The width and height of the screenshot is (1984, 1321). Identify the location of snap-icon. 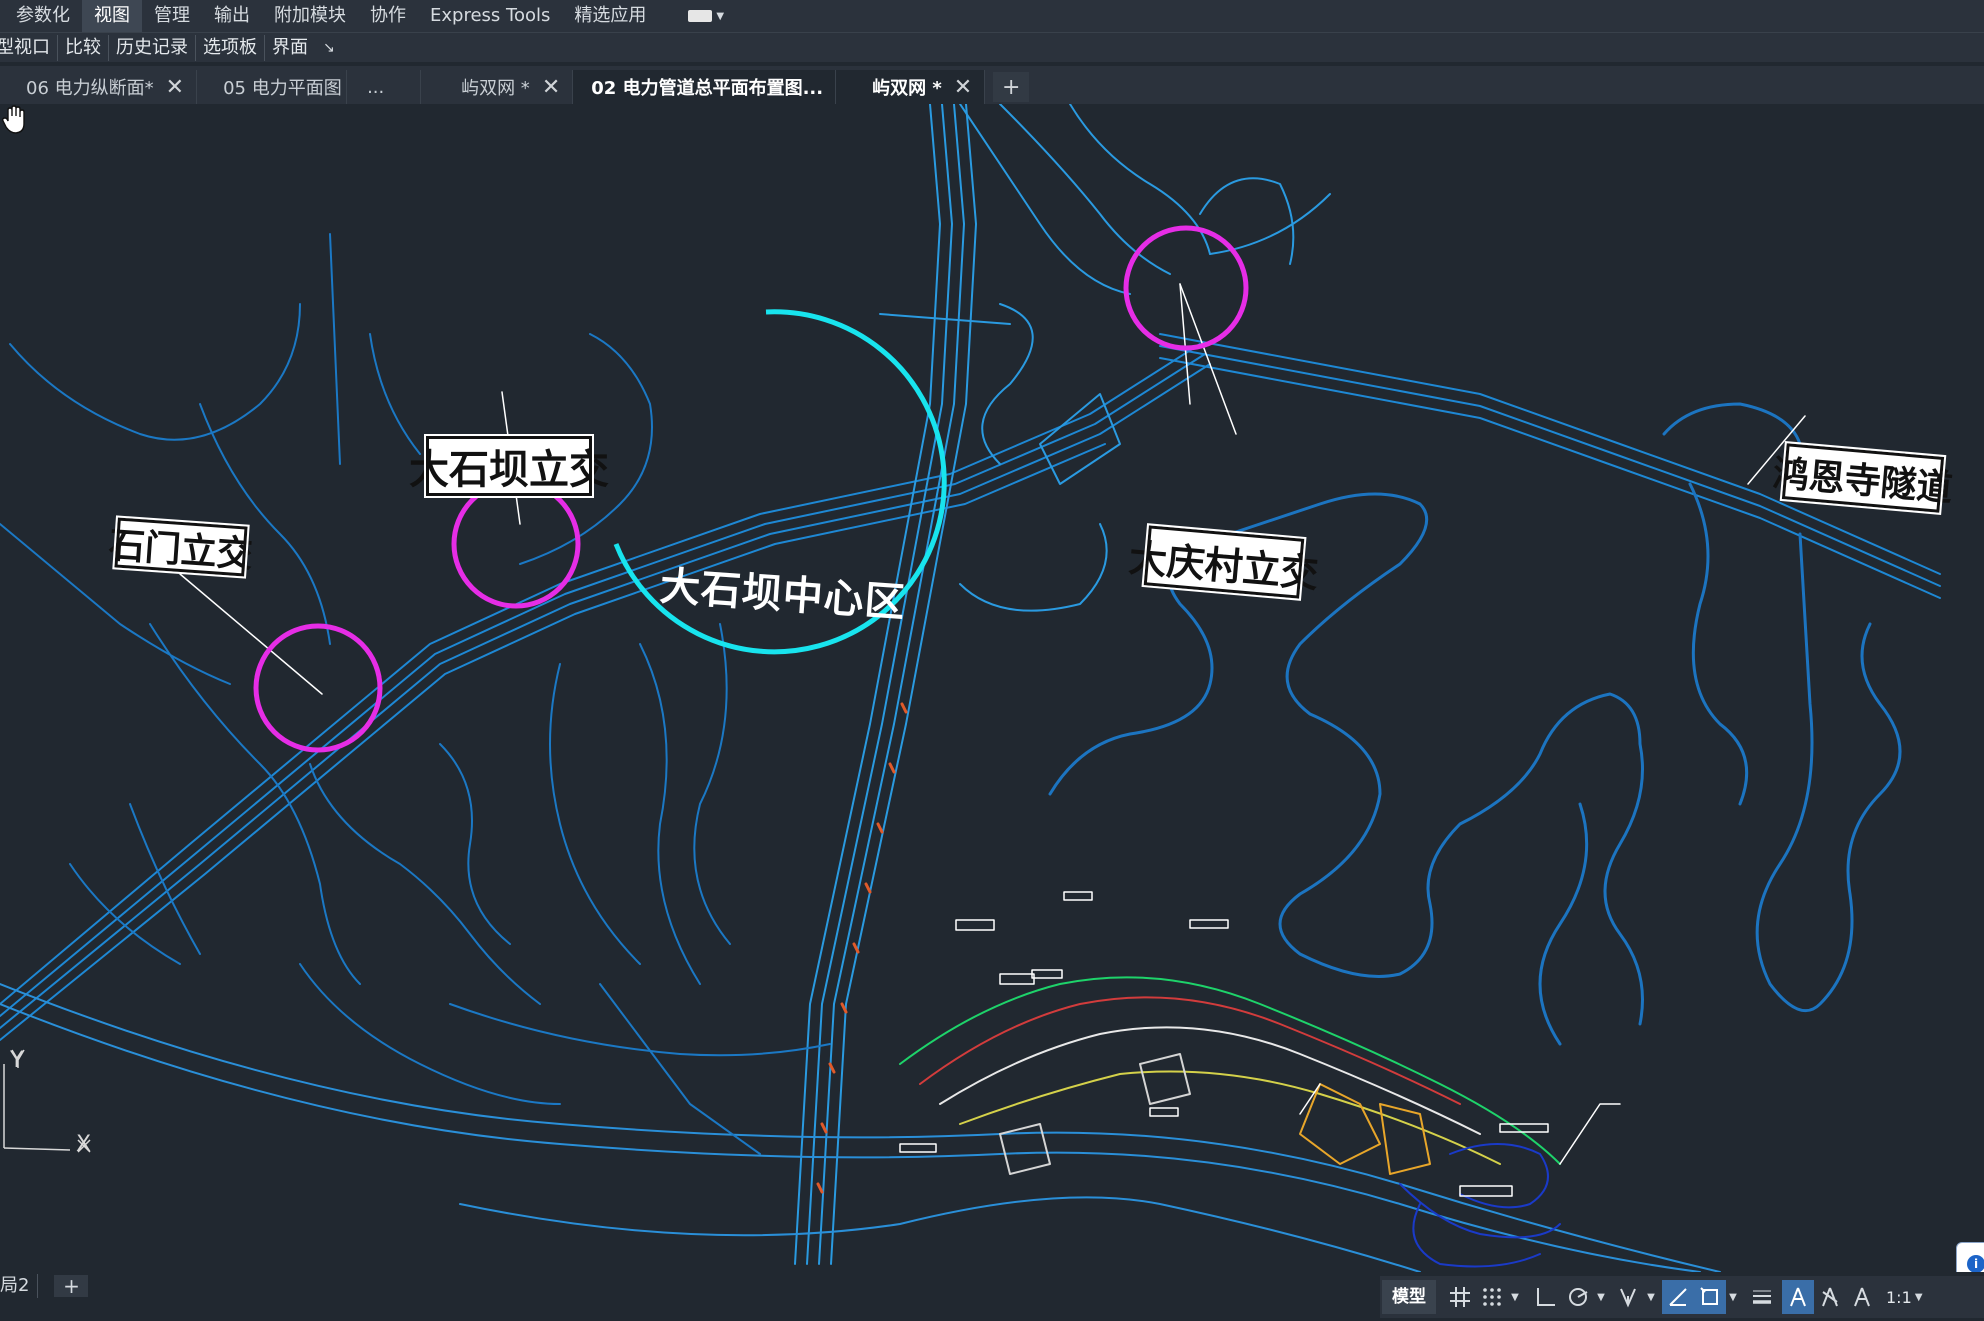
(1492, 1297).